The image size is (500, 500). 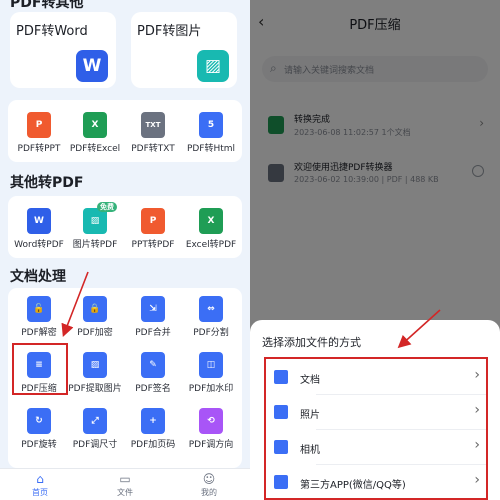 I want to click on pdf-extract-image-tile: ▨ PDF提取图片, so click(x=95, y=373).